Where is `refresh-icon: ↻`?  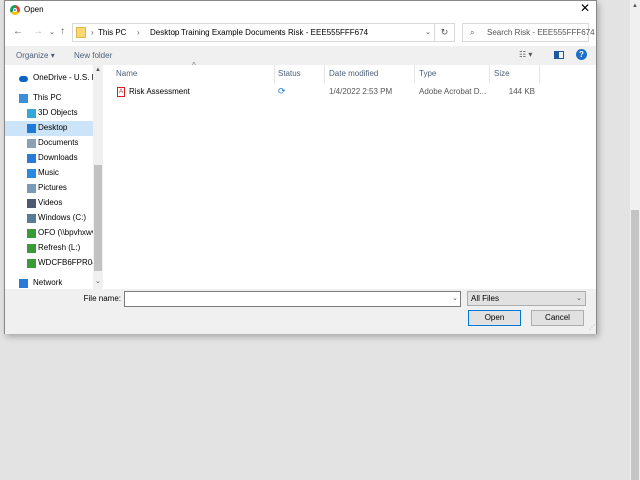 refresh-icon: ↻ is located at coordinates (444, 32).